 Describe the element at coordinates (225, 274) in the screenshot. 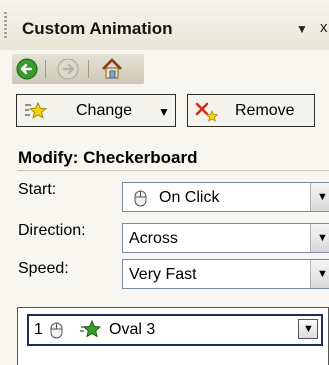

I see `speed-dropdown: Very Fast ▼` at that location.